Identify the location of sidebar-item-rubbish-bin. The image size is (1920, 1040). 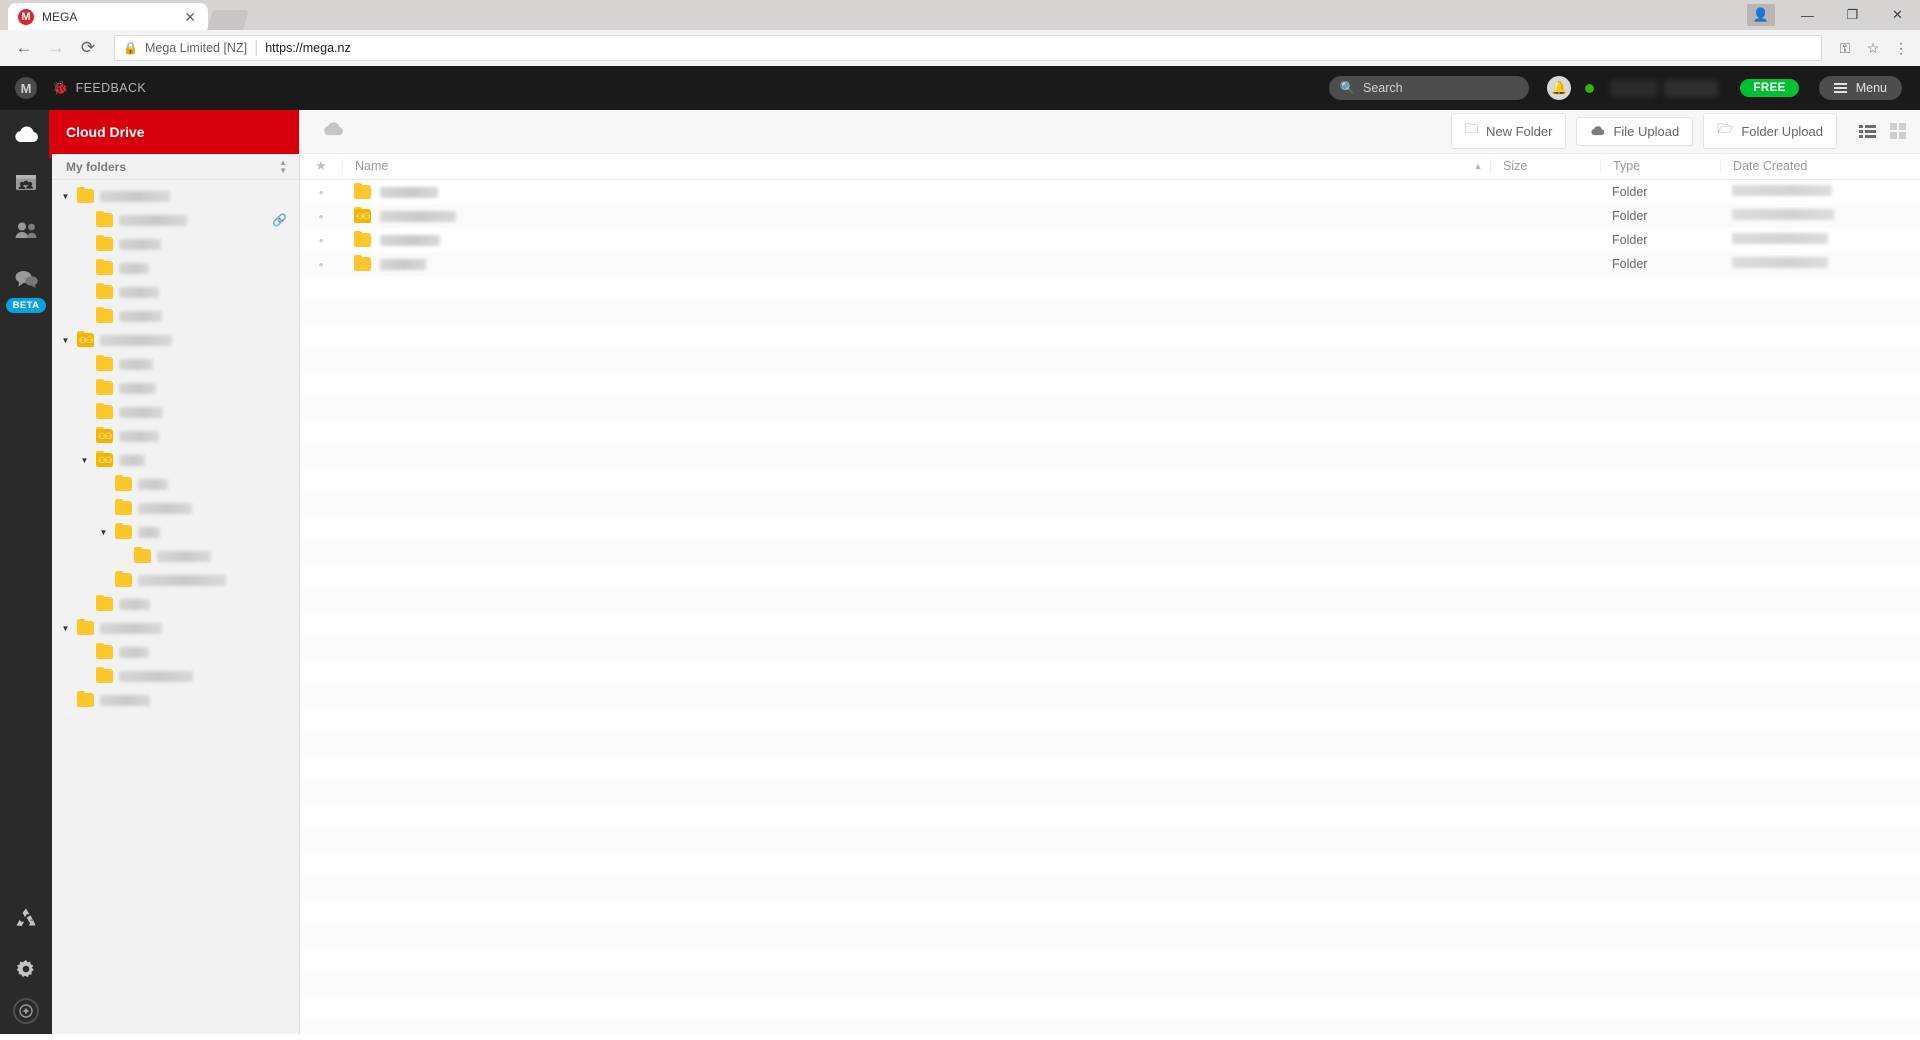
(26, 918).